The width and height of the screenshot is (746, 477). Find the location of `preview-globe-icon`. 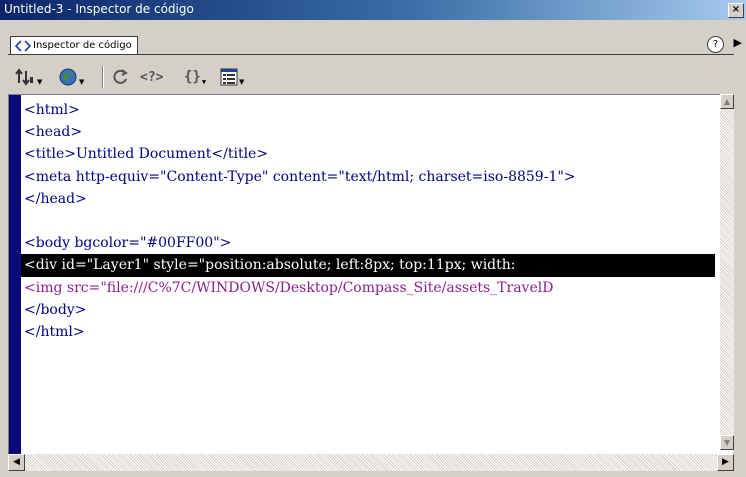

preview-globe-icon is located at coordinates (68, 77).